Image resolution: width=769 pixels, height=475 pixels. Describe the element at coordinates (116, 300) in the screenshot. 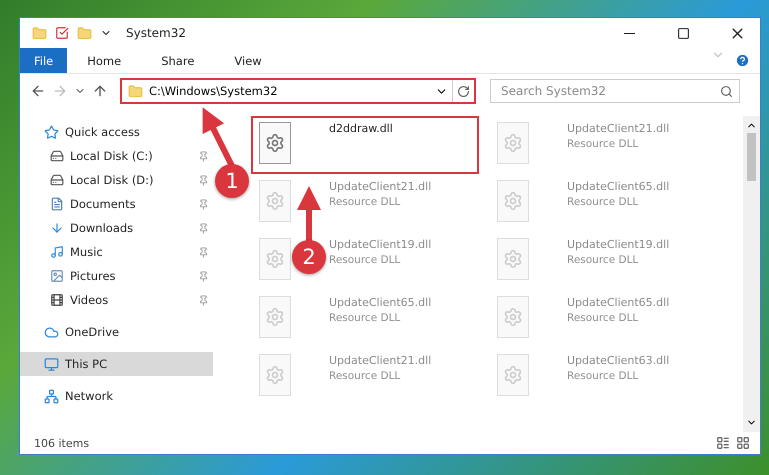

I see `sidebar-item: Videos` at that location.